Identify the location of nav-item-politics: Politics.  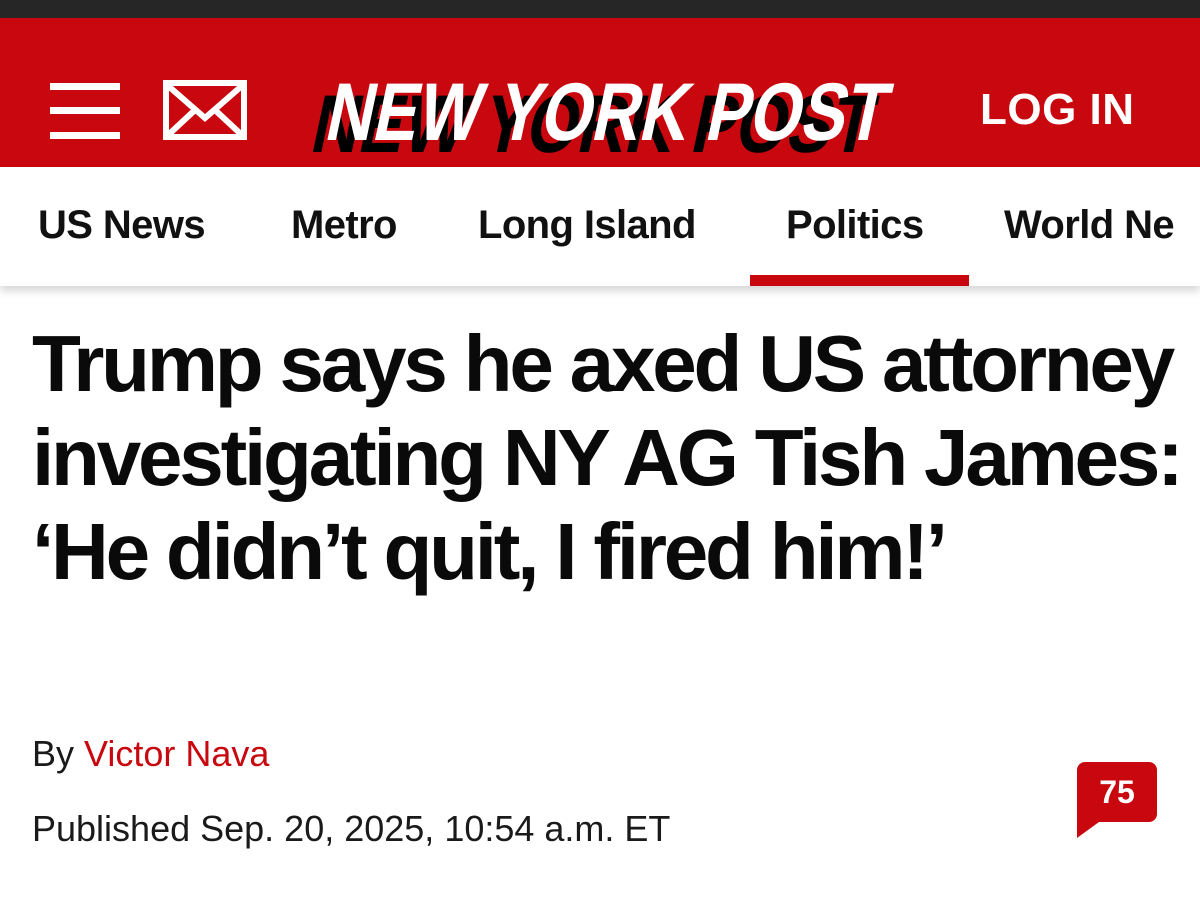
(855, 225).